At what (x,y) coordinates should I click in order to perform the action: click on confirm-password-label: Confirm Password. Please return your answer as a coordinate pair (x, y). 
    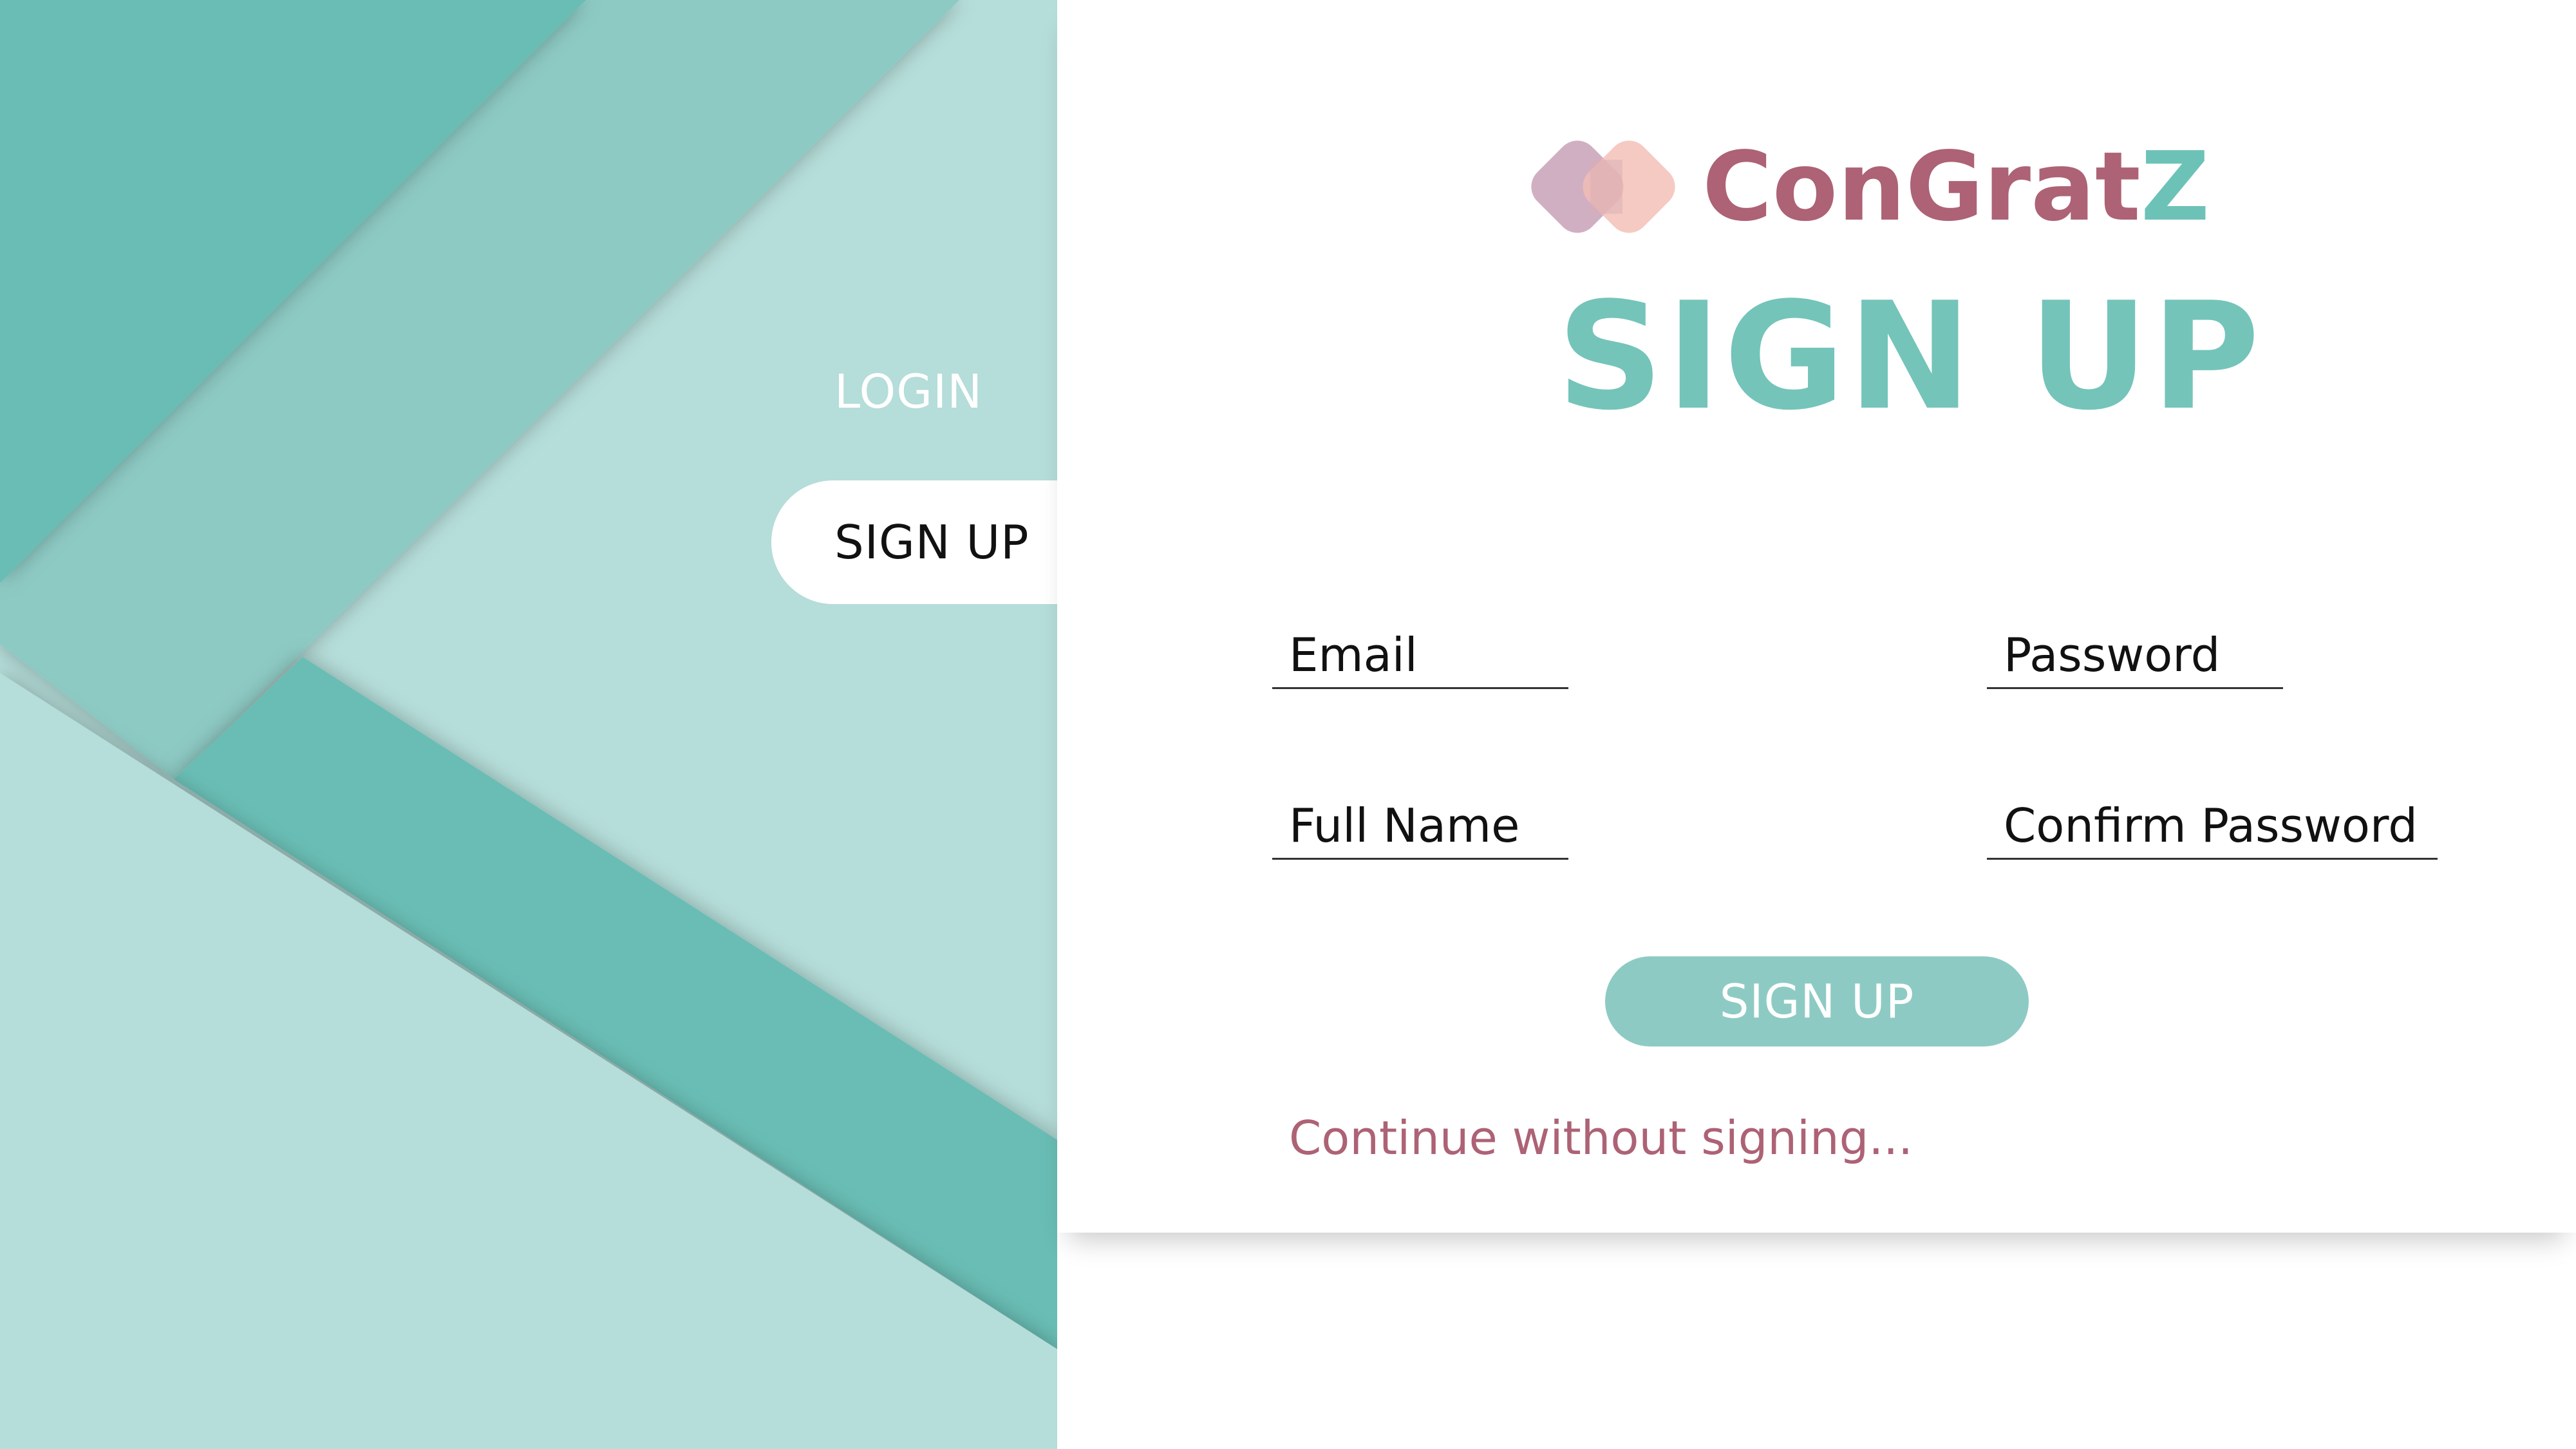
    Looking at the image, I should click on (2211, 826).